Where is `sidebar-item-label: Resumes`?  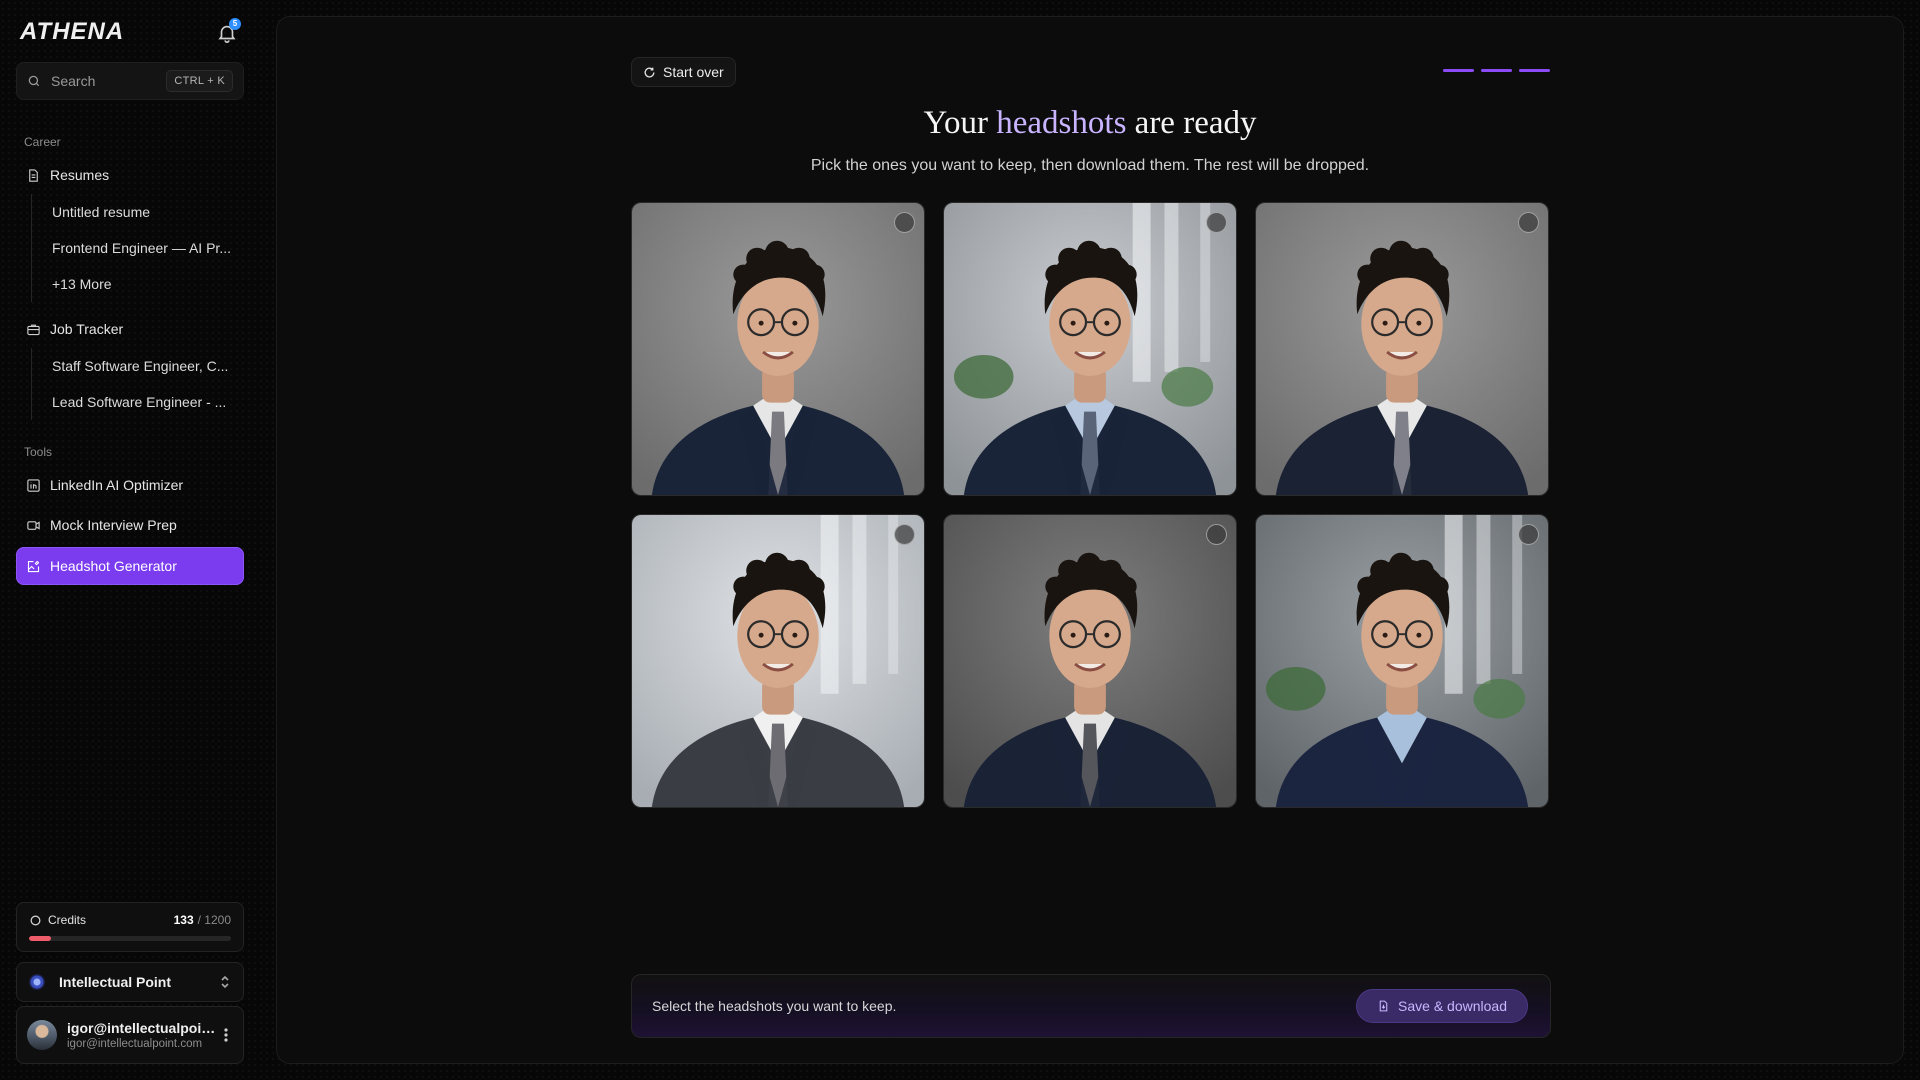
sidebar-item-label: Resumes is located at coordinates (80, 175).